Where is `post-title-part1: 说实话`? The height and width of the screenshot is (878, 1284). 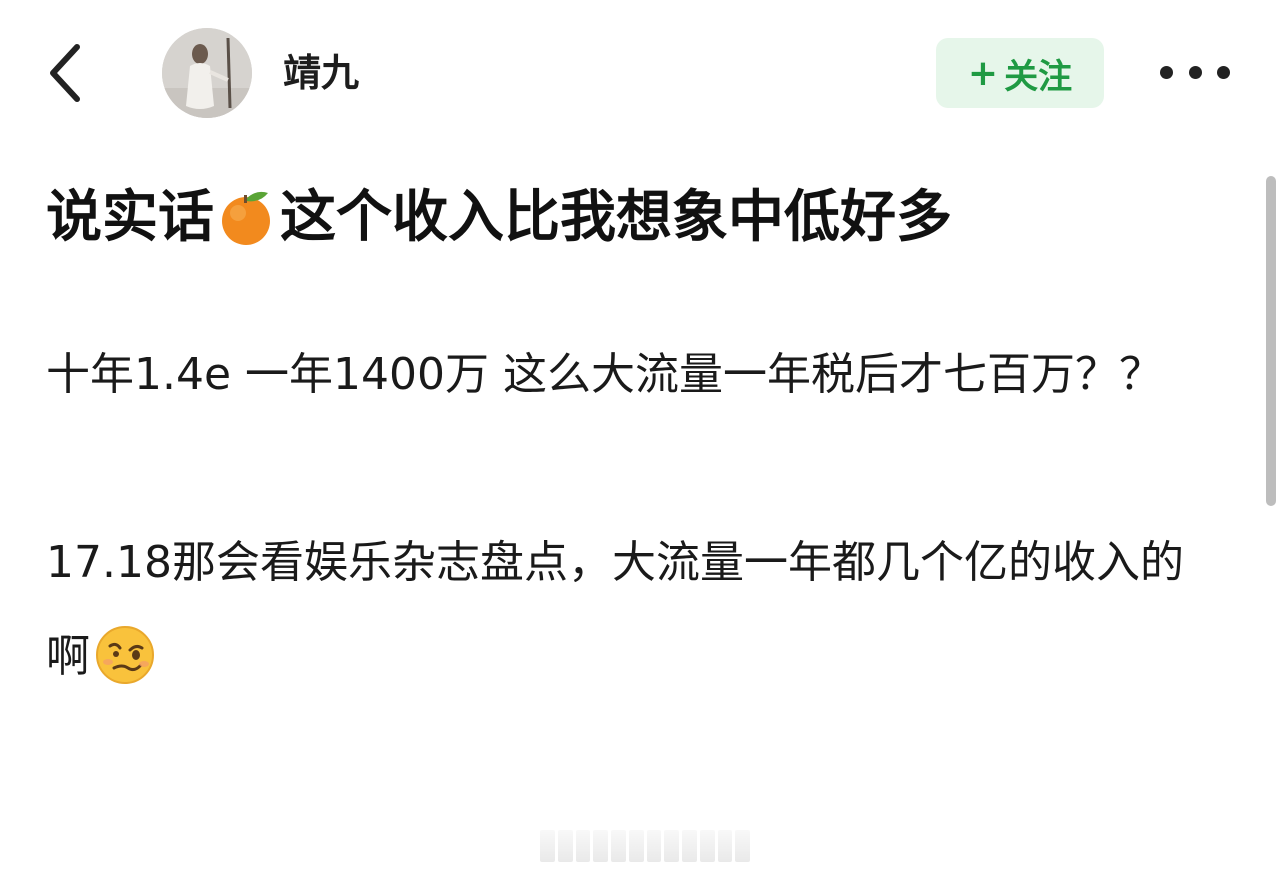
post-title-part1: 说实话 is located at coordinates (130, 217).